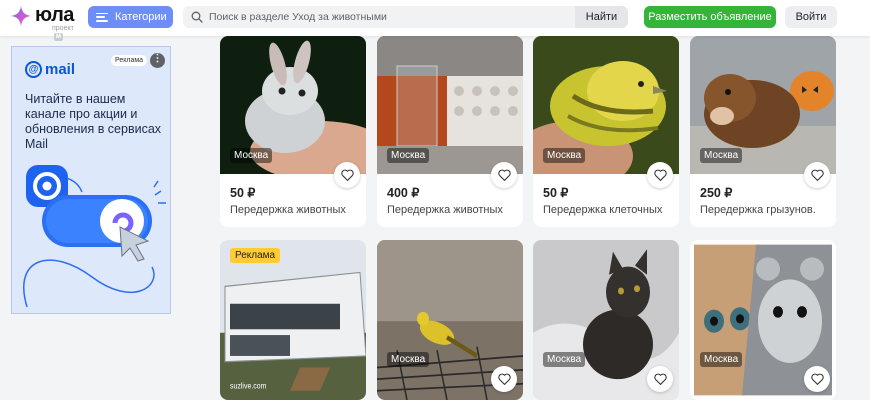 Image resolution: width=870 pixels, height=400 pixels. Describe the element at coordinates (255, 255) in the screenshot. I see `promoted-badge: Реклама` at that location.